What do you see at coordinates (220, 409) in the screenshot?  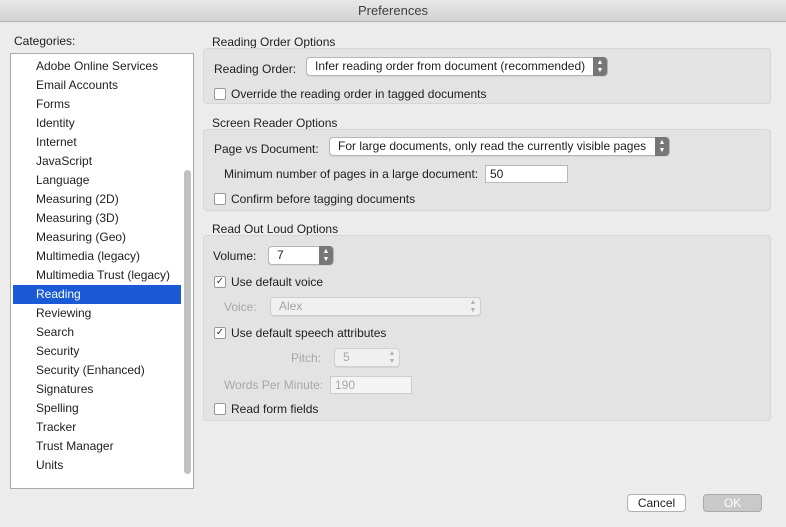 I see `read-form-fields-checkbox` at bounding box center [220, 409].